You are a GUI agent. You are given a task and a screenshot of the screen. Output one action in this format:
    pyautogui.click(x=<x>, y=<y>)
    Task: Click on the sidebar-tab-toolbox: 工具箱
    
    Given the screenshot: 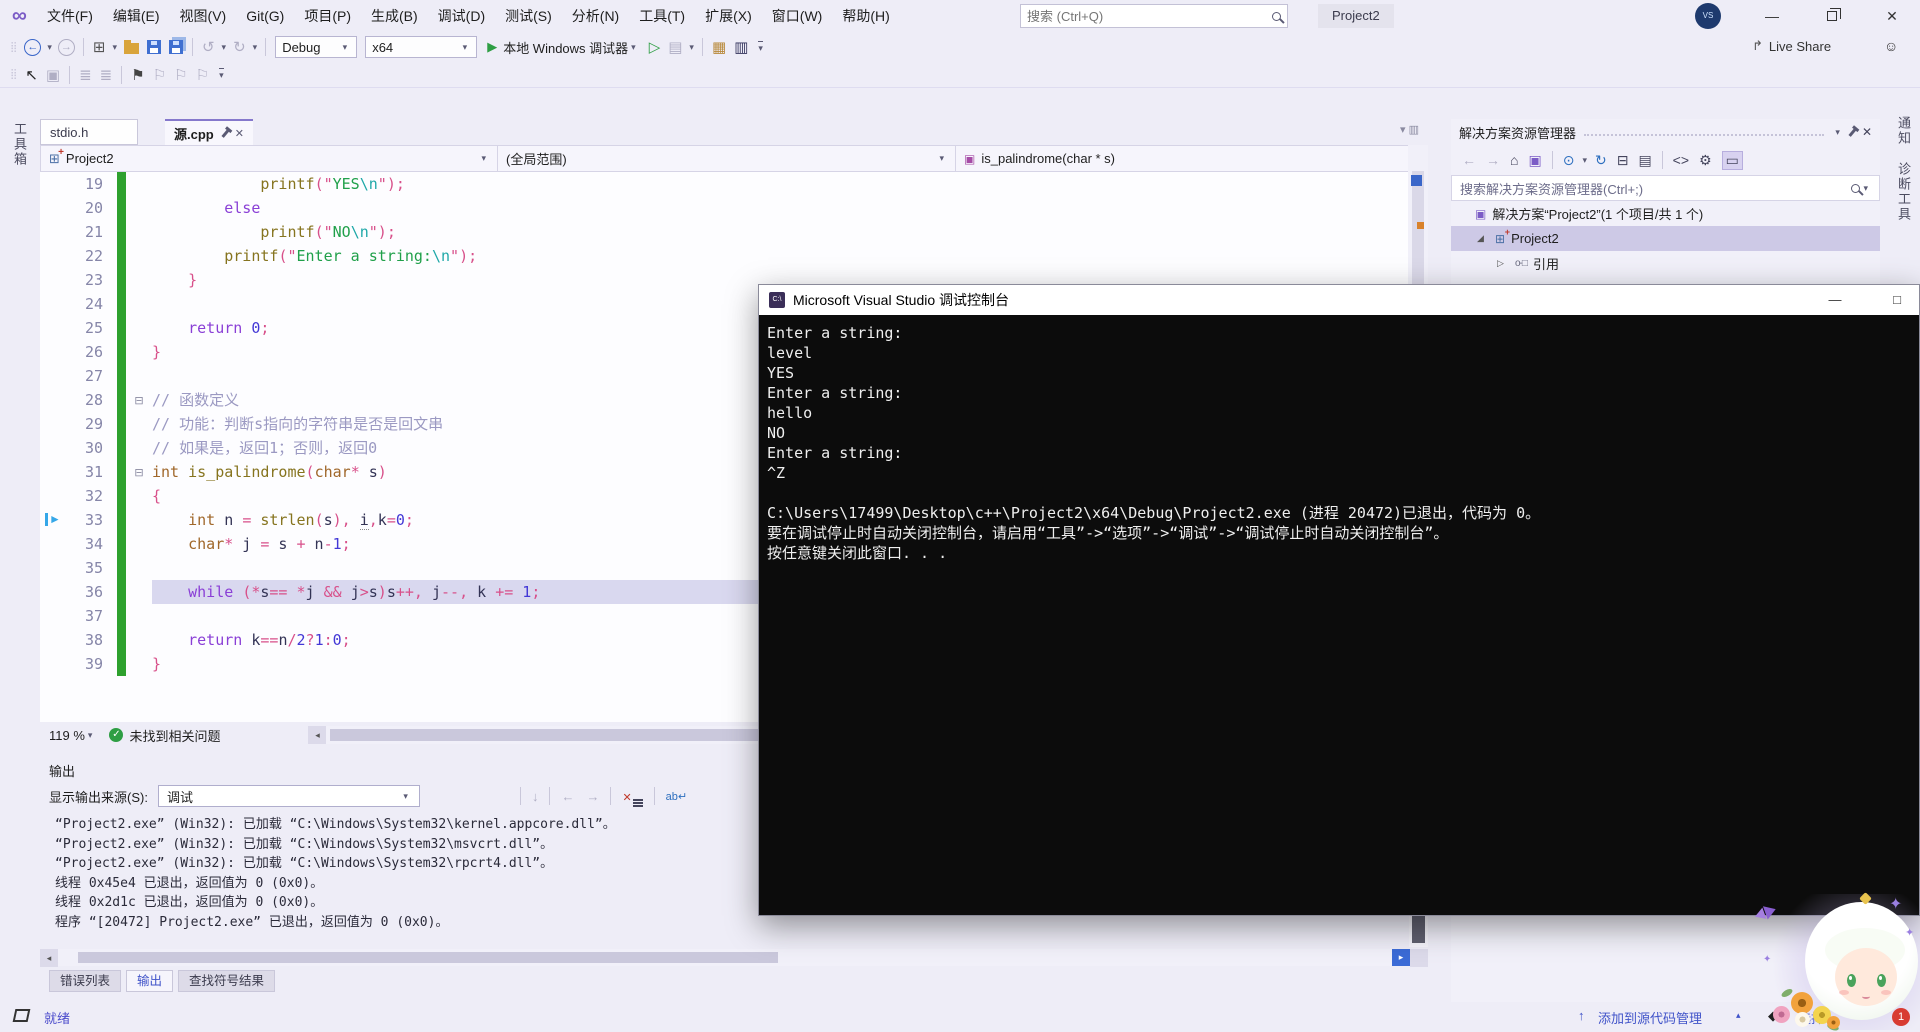 What is the action you would take?
    pyautogui.click(x=19, y=144)
    